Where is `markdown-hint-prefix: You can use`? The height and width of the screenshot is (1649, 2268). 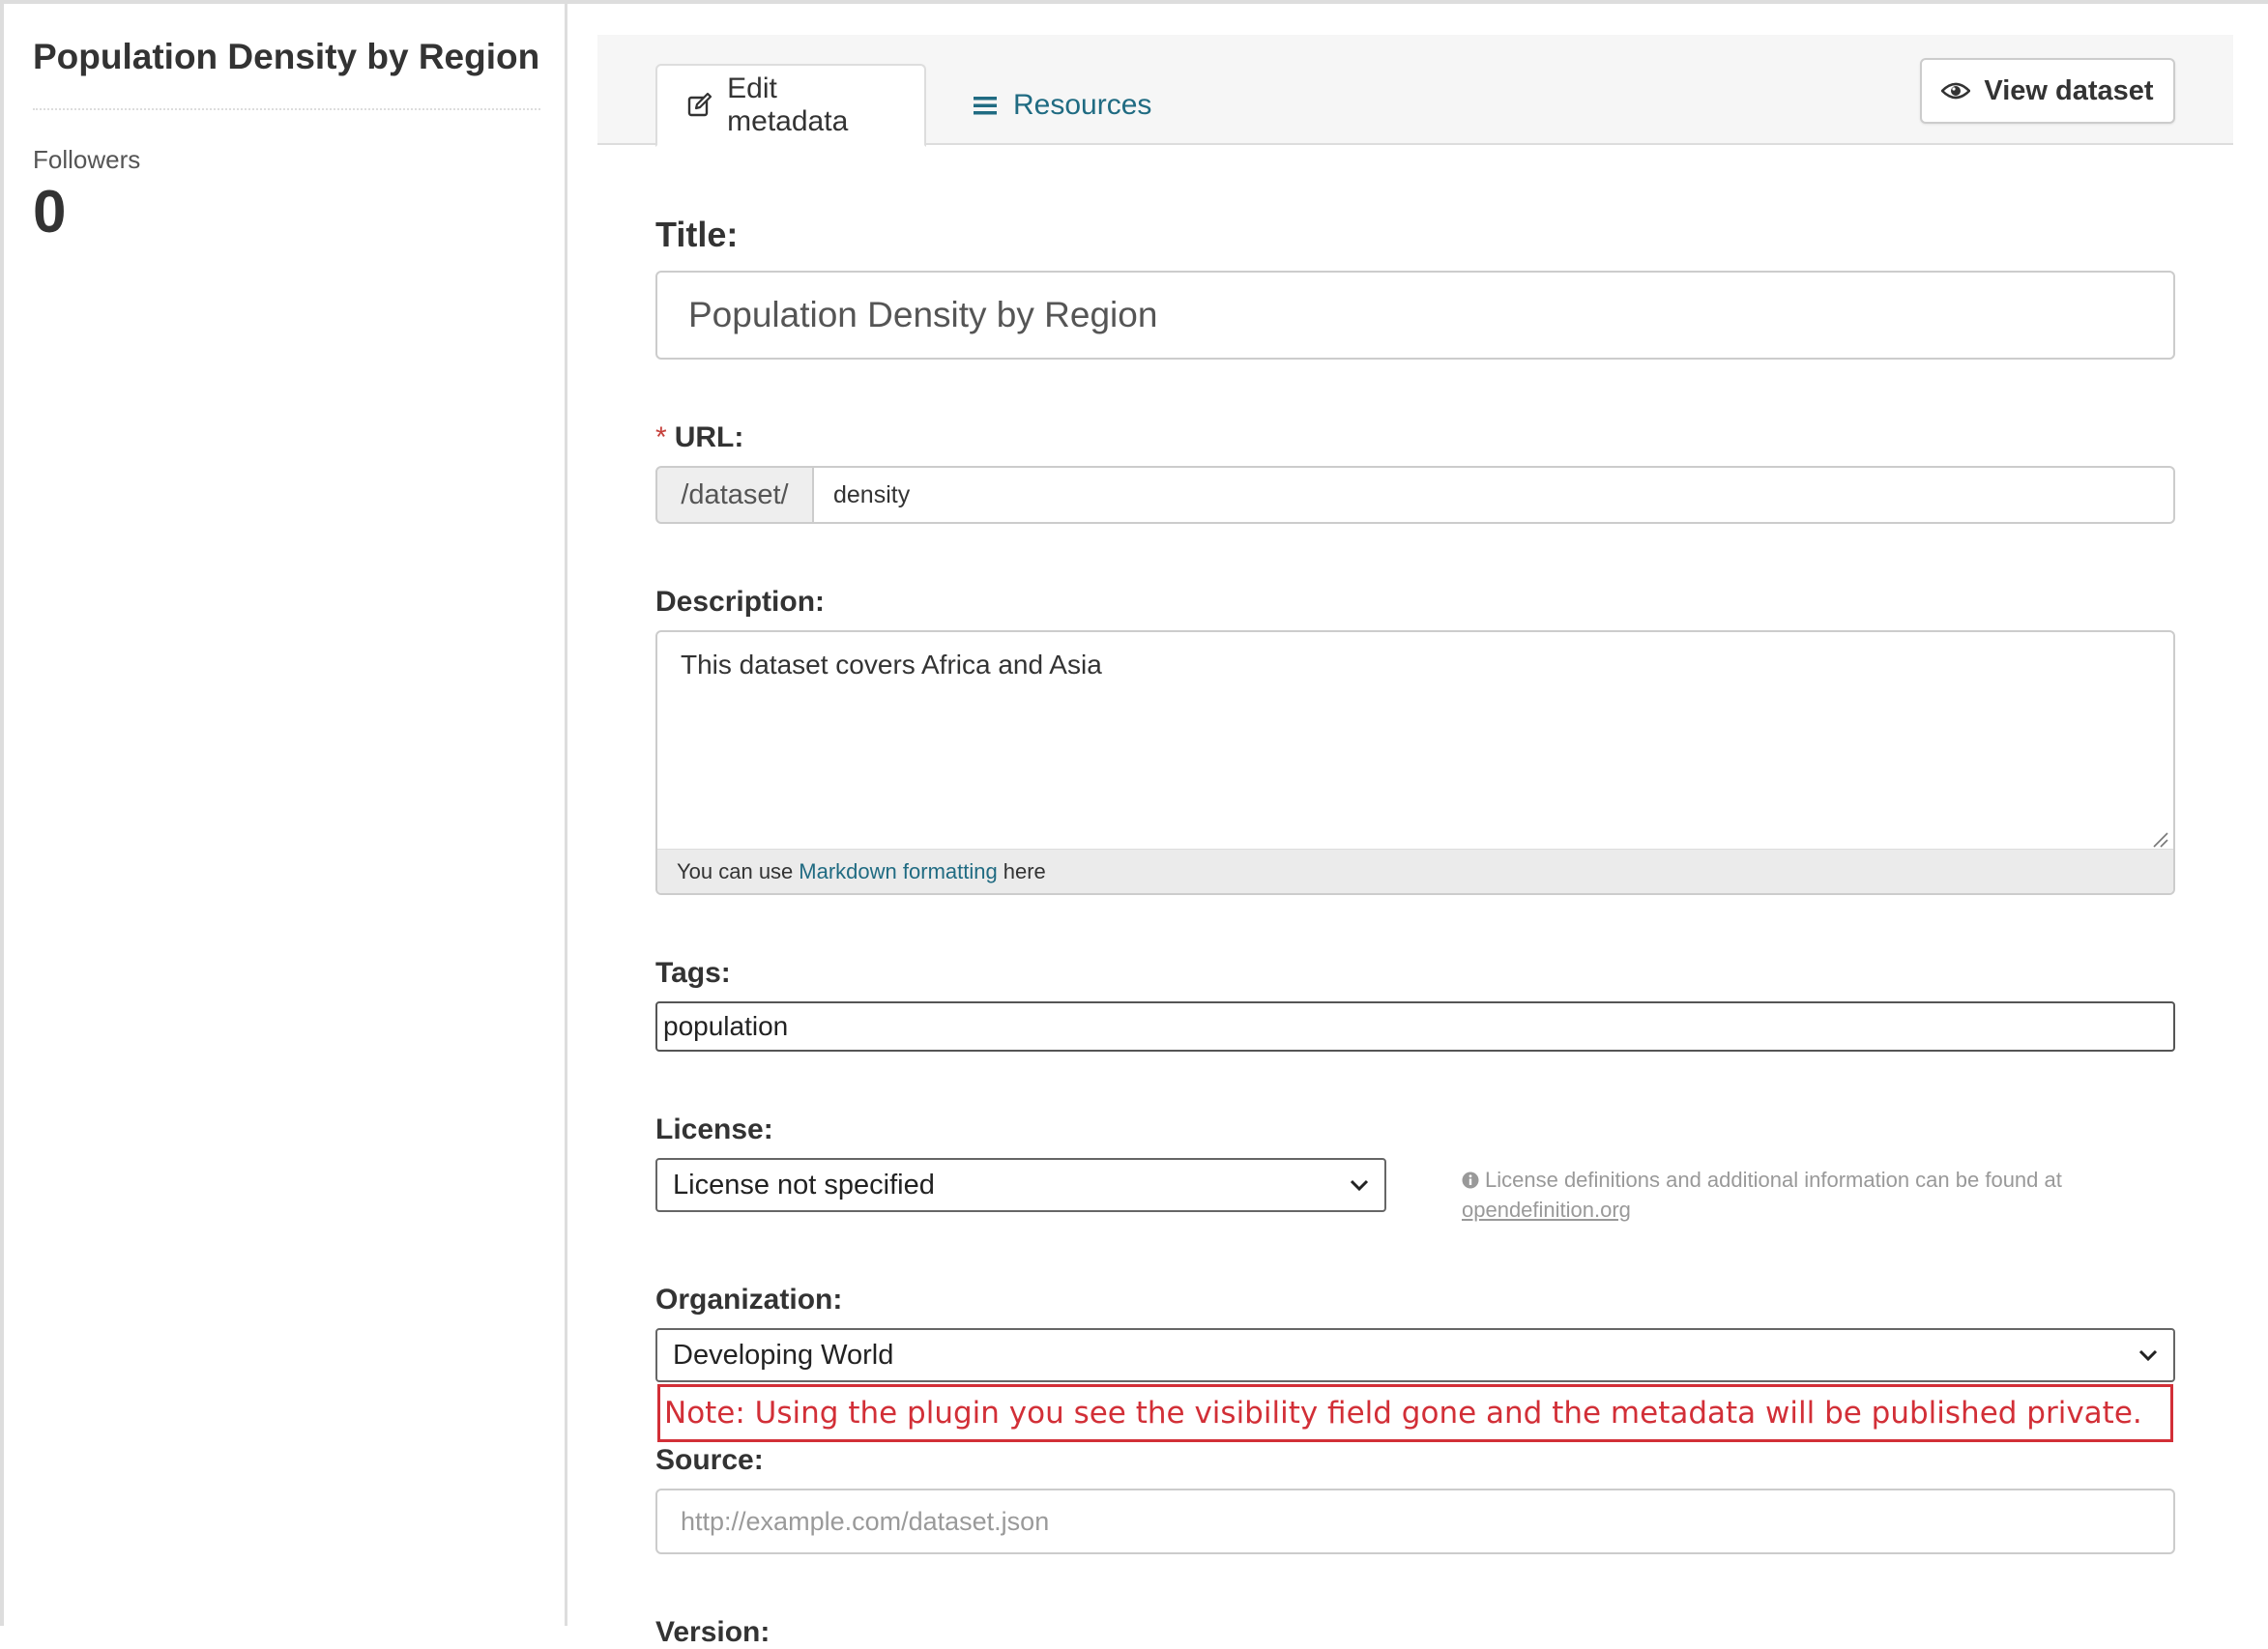
markdown-hint-prefix: You can use is located at coordinates (735, 871).